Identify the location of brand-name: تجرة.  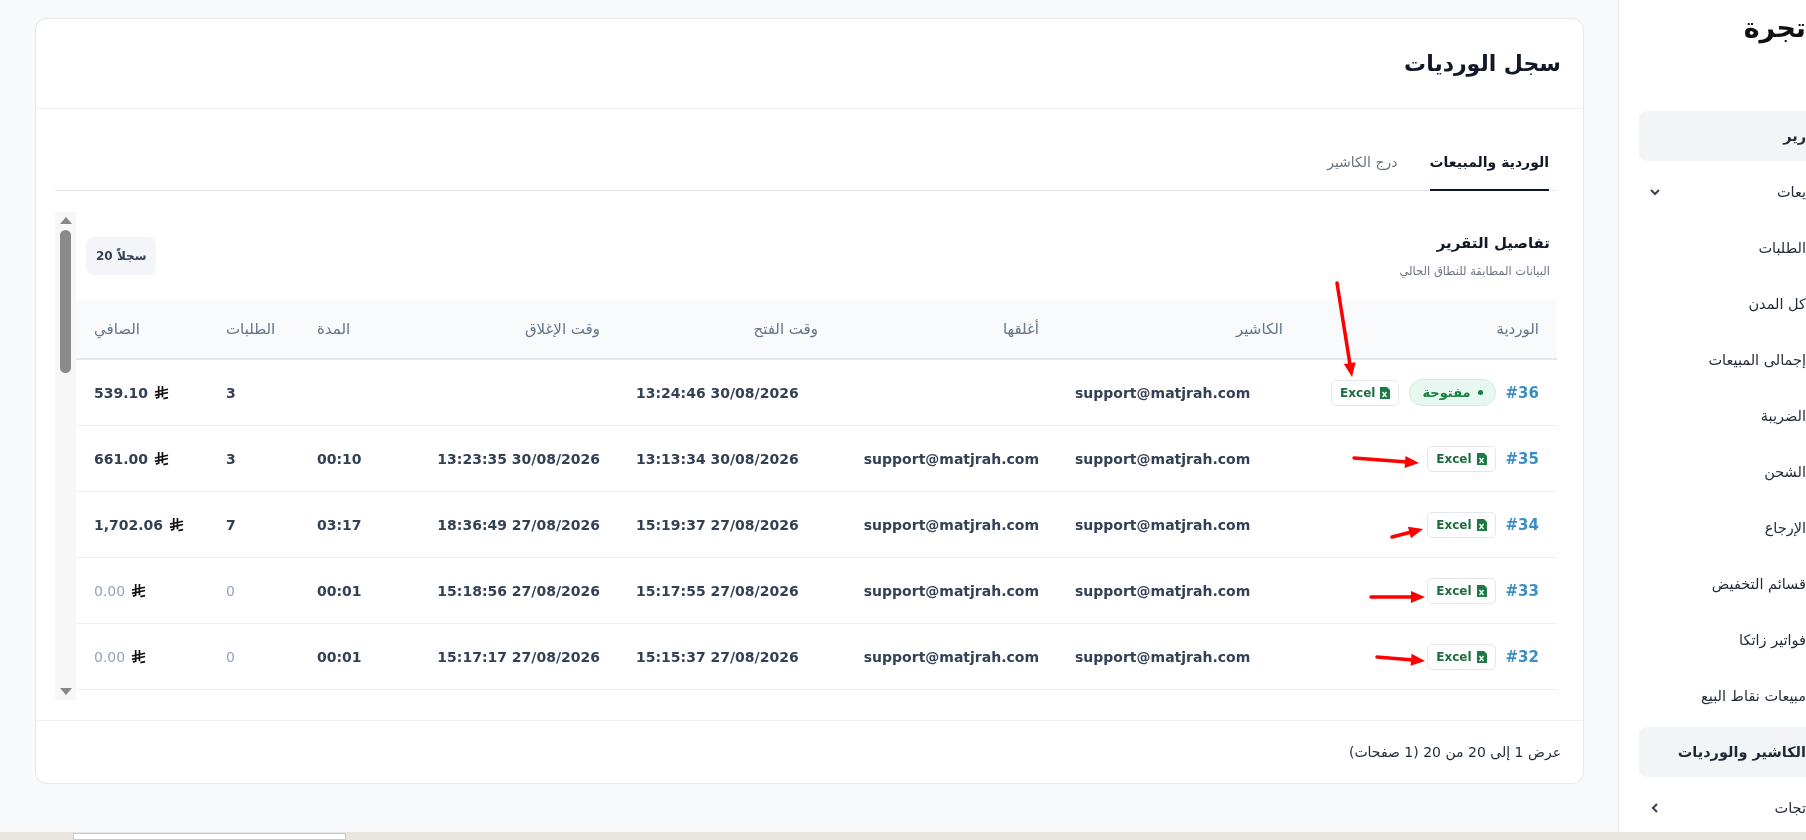
(1774, 28).